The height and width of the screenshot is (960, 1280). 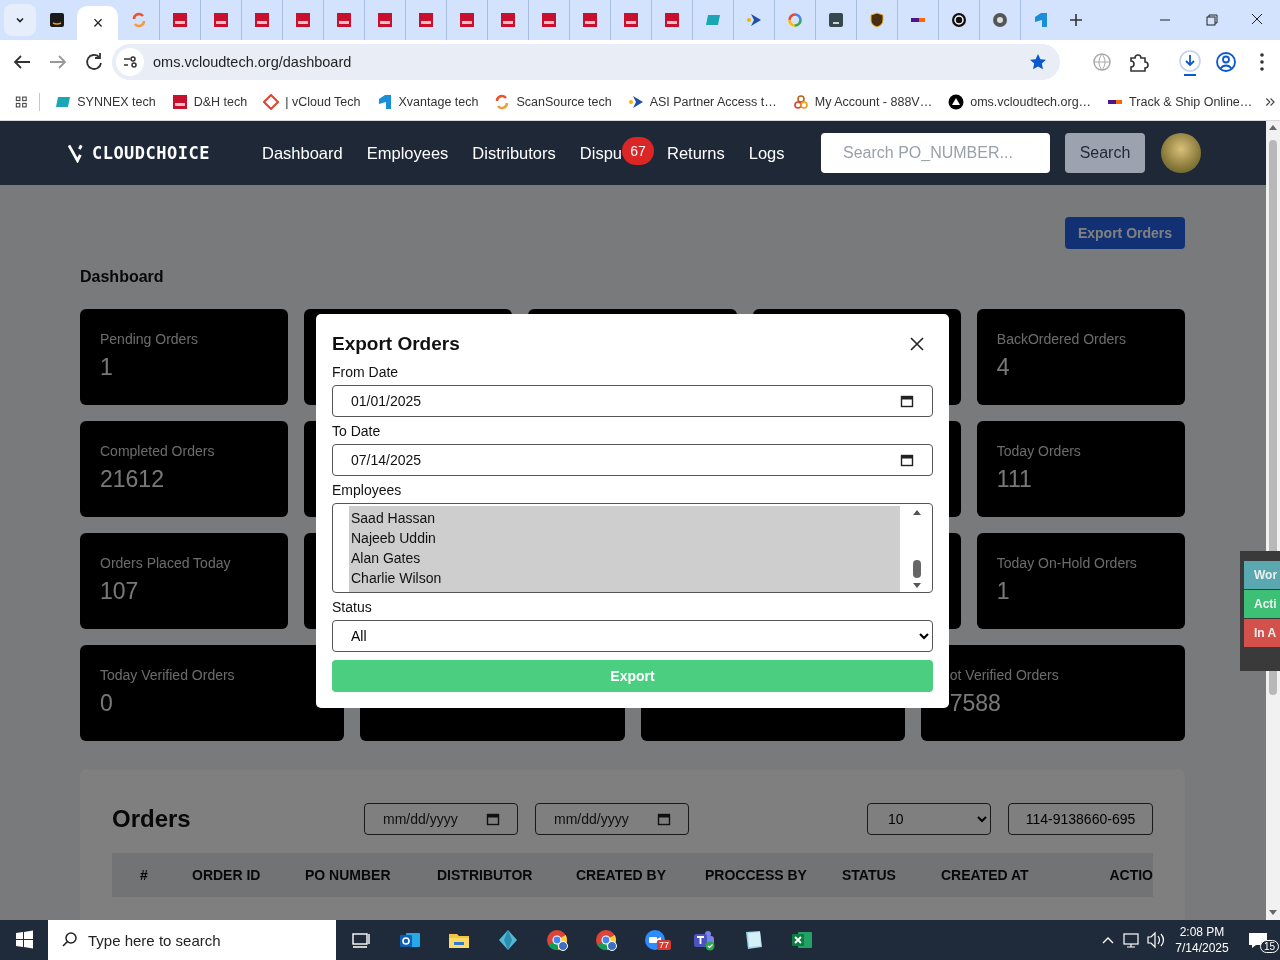 I want to click on count-badge: 77, so click(x=664, y=945).